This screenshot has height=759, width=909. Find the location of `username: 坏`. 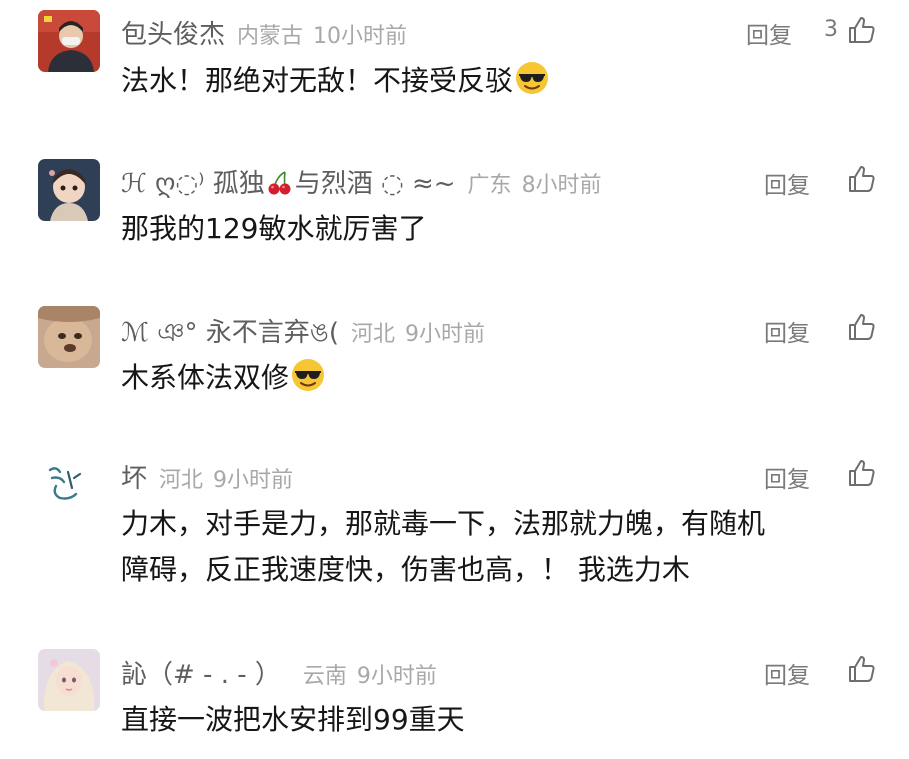

username: 坏 is located at coordinates (134, 476).